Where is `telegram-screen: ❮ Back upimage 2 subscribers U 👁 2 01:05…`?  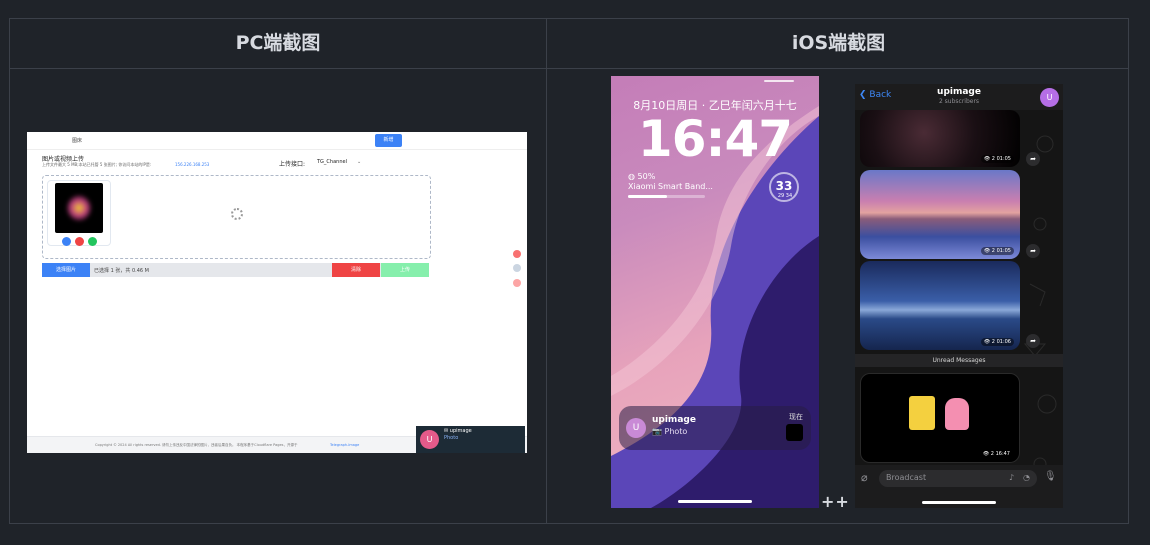 telegram-screen: ❮ Back upimage 2 subscribers U 👁 2 01:05… is located at coordinates (959, 296).